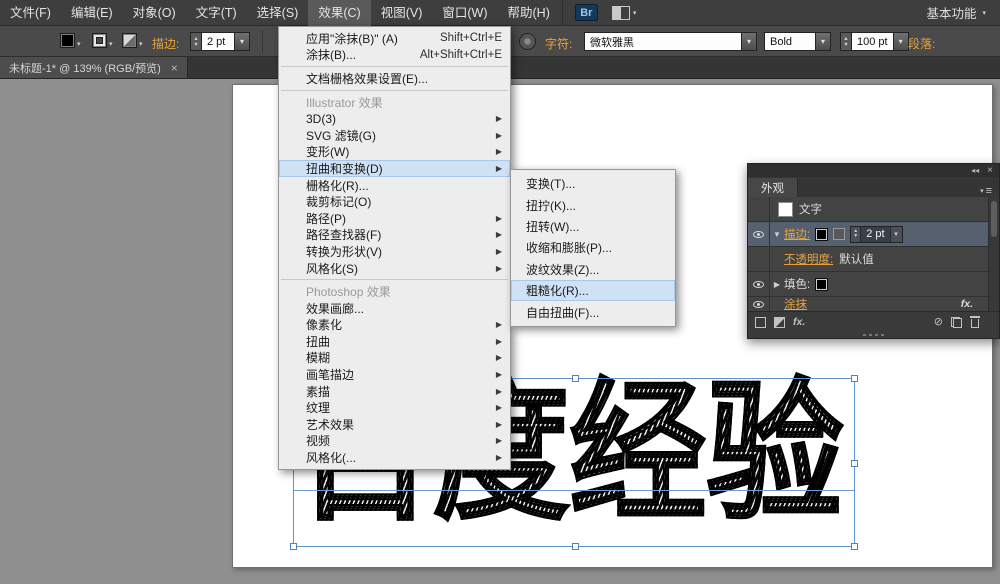  What do you see at coordinates (956, 322) in the screenshot?
I see `duplicate-item-icon` at bounding box center [956, 322].